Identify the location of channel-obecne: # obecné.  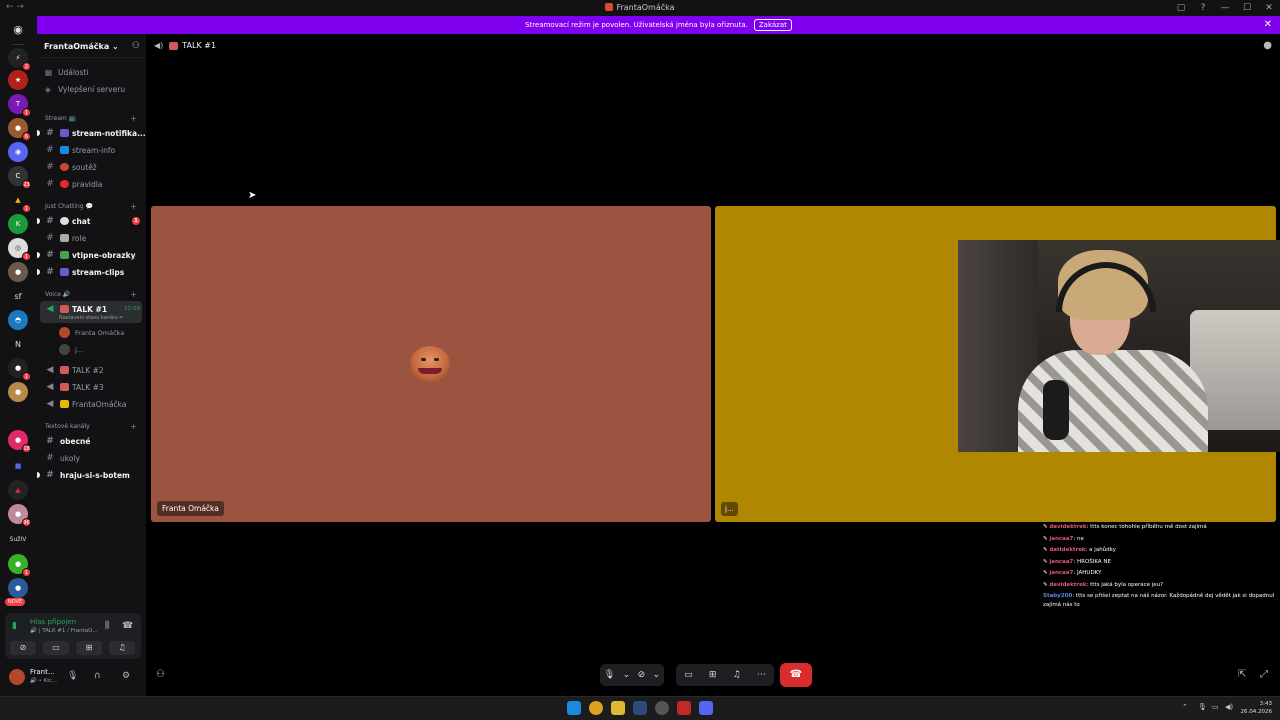
(91, 441).